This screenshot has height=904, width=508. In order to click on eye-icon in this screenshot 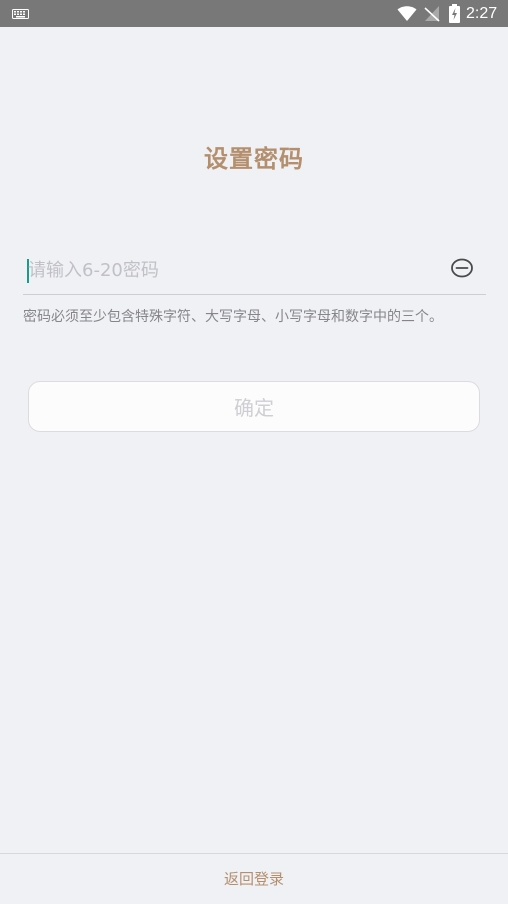, I will do `click(462, 268)`.